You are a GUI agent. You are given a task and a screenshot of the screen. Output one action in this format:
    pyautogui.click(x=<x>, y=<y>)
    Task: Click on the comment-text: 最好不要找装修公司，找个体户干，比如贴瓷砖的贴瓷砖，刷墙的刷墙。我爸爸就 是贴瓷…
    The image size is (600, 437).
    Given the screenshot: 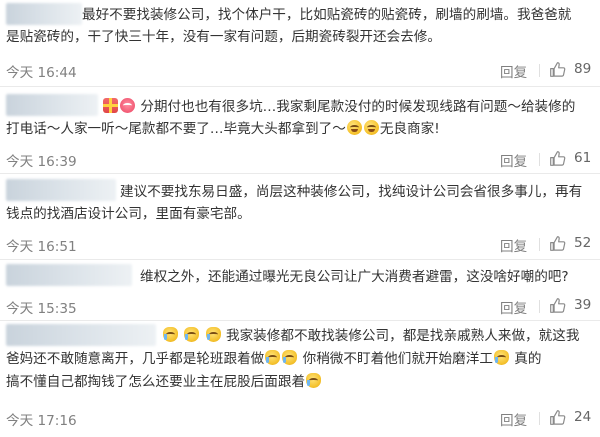 What is the action you would take?
    pyautogui.click(x=299, y=26)
    